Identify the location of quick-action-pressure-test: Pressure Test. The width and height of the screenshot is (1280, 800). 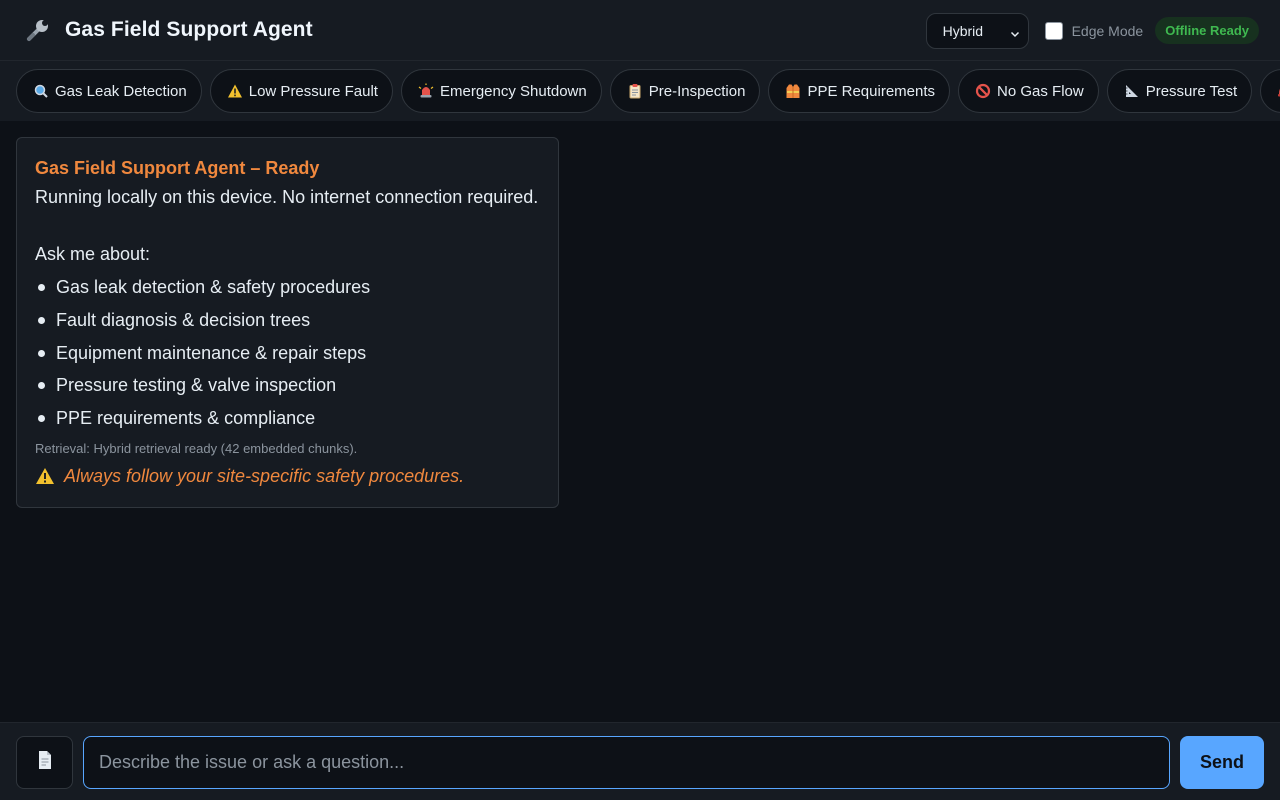
(1179, 91).